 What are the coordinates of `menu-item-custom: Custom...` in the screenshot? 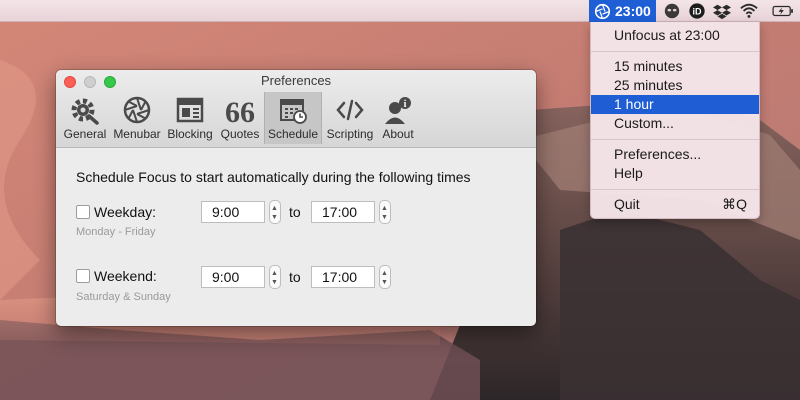 It's located at (675, 123).